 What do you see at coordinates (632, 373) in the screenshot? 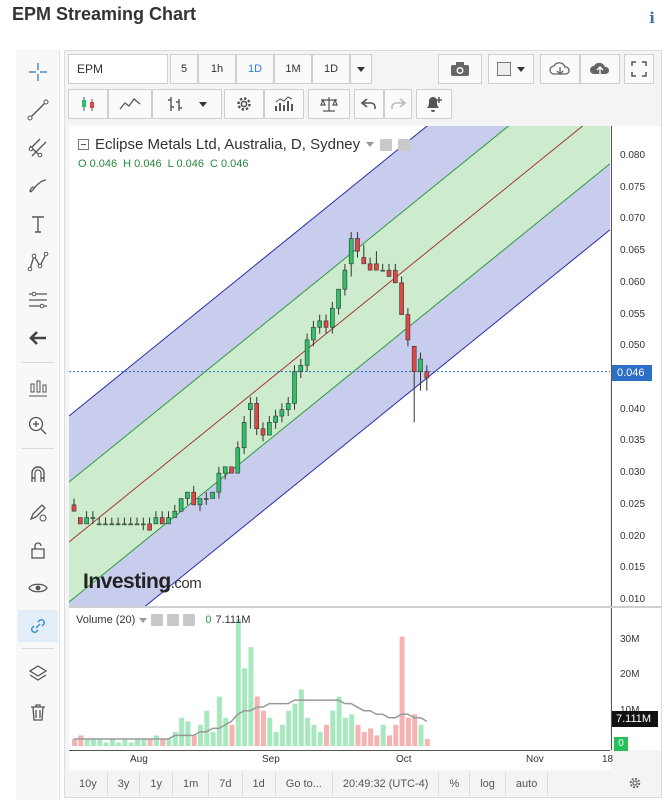
I see `last-price-tag: 0.046` at bounding box center [632, 373].